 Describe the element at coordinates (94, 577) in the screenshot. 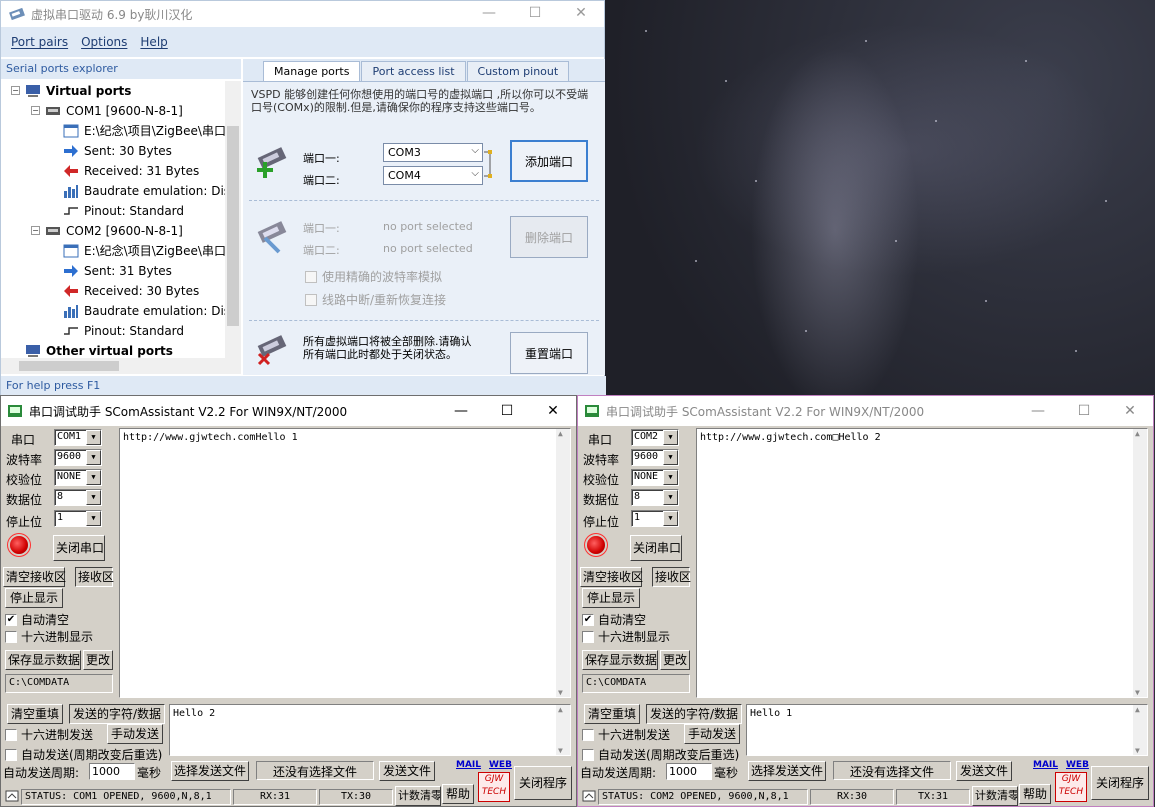

I see `receive-area-button: 接收区` at that location.